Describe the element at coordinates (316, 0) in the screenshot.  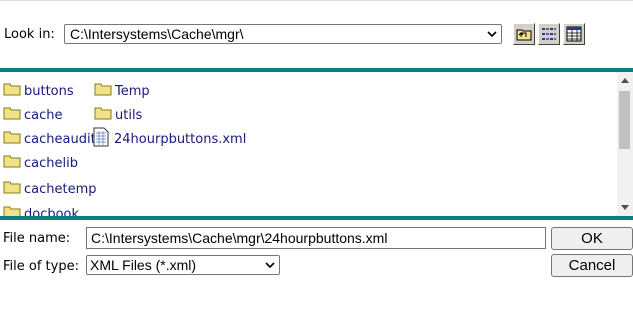
I see `top-border` at that location.